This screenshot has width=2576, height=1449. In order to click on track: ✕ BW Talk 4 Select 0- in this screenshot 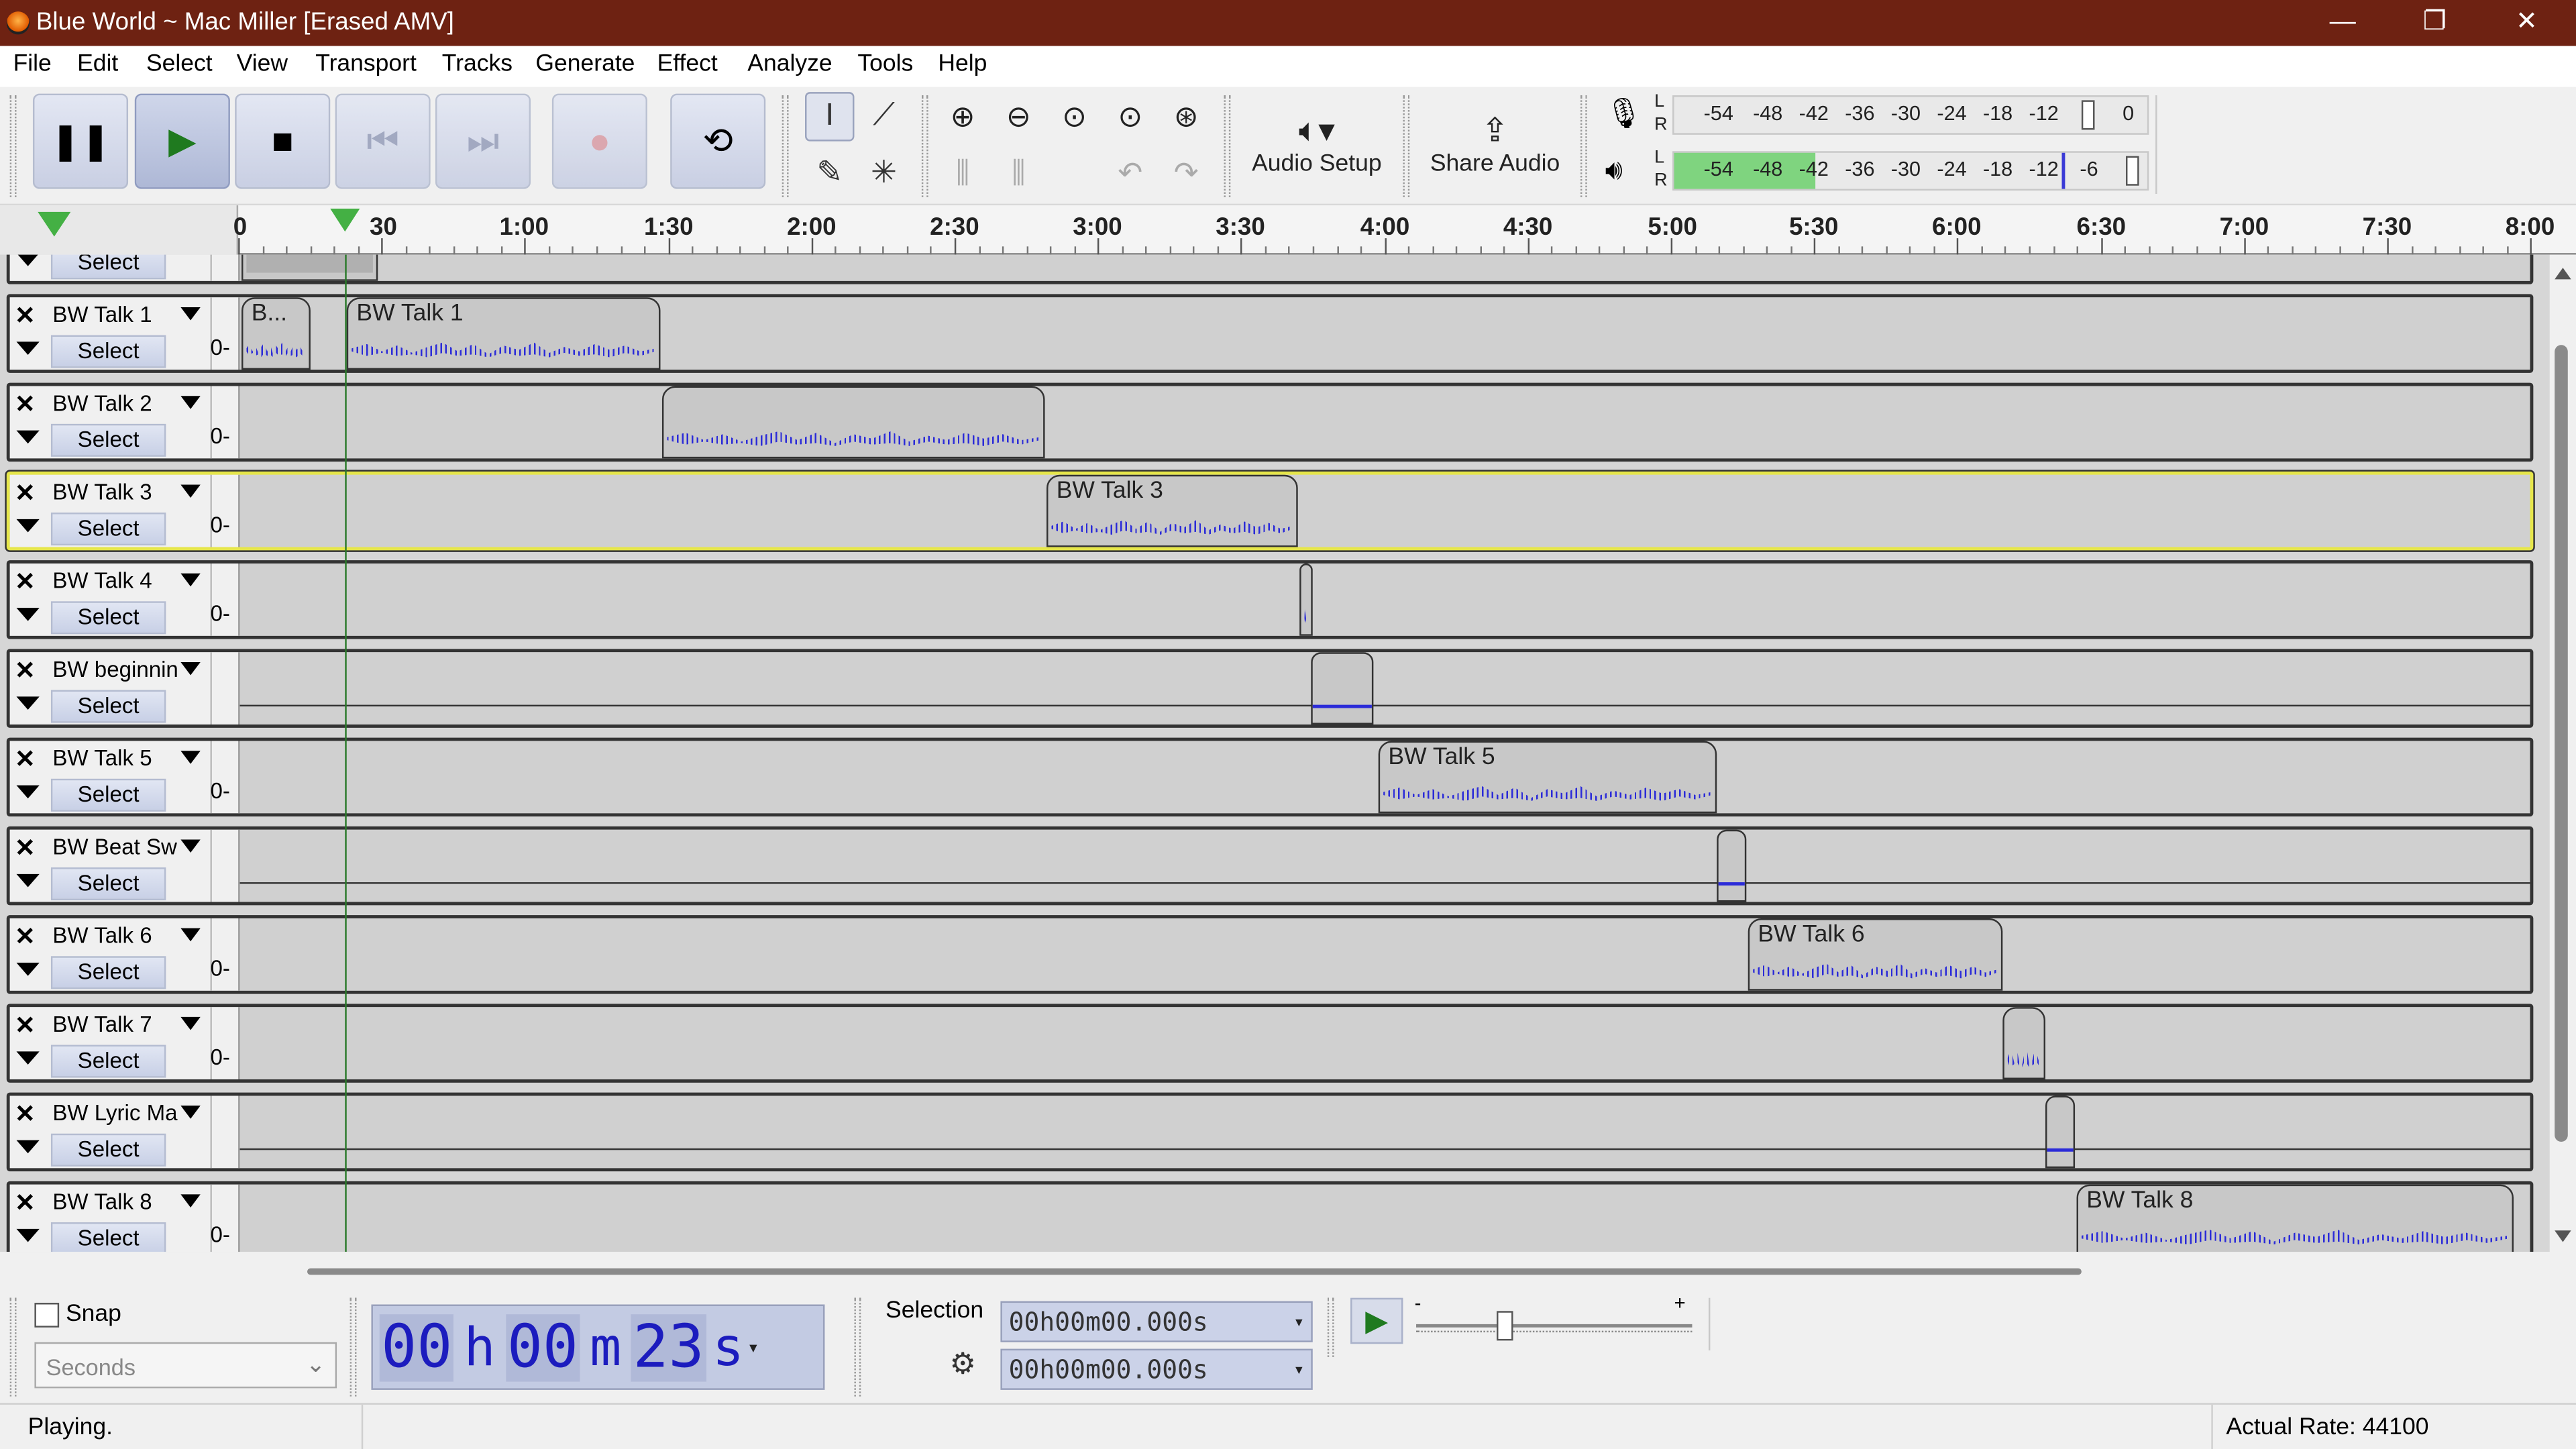, I will do `click(1270, 599)`.